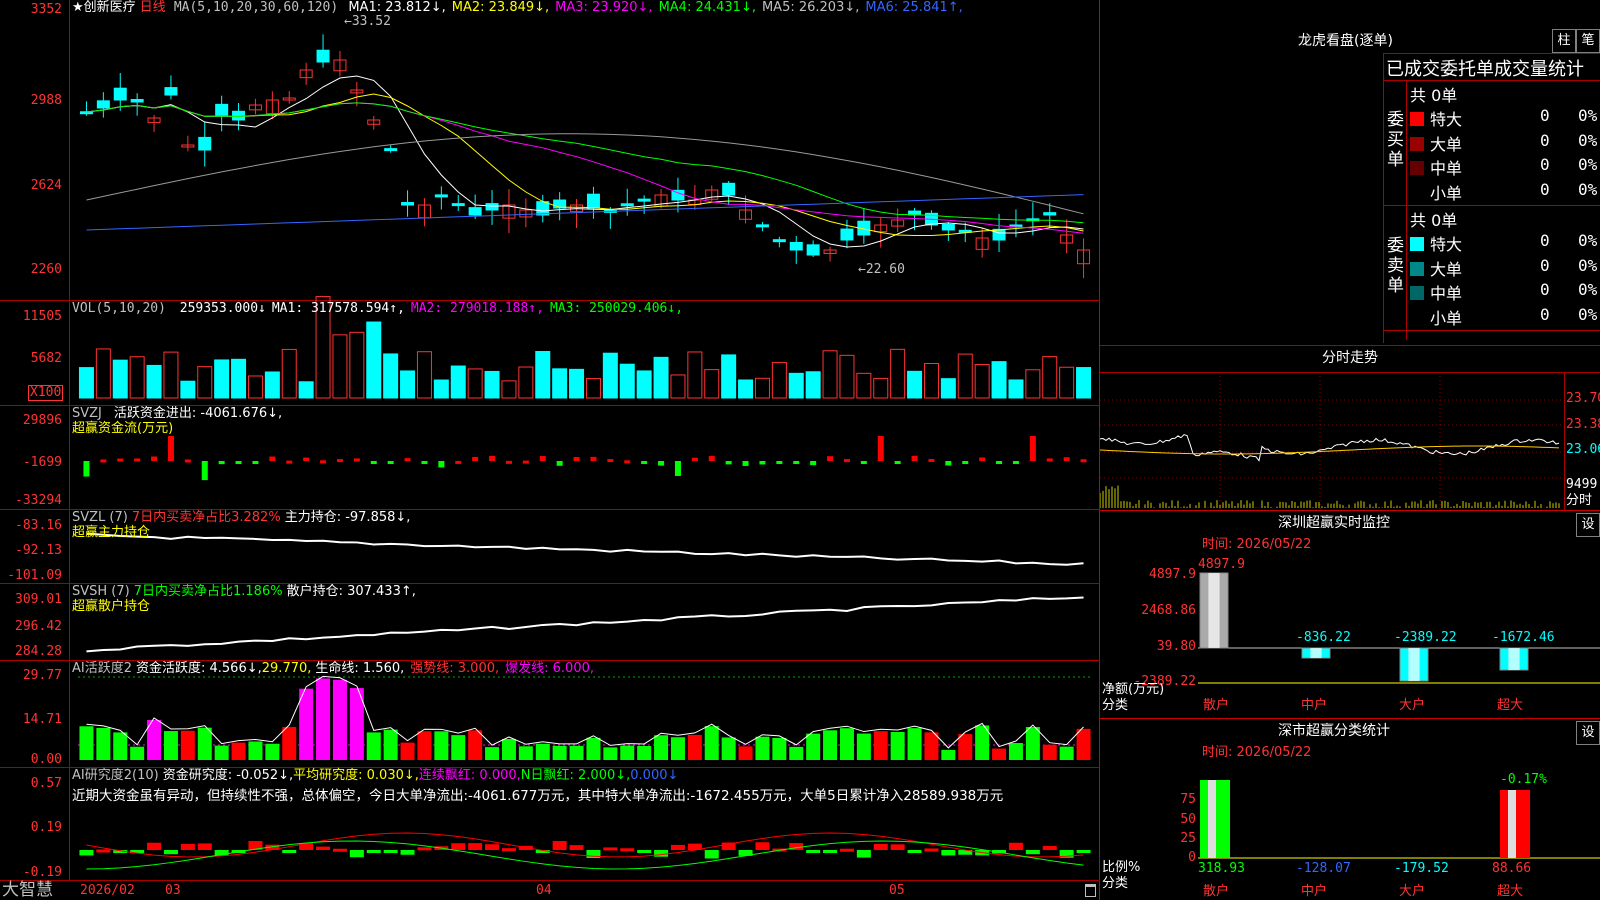  What do you see at coordinates (34, 575) in the screenshot?
I see `svzl-axis-2: -101.09` at bounding box center [34, 575].